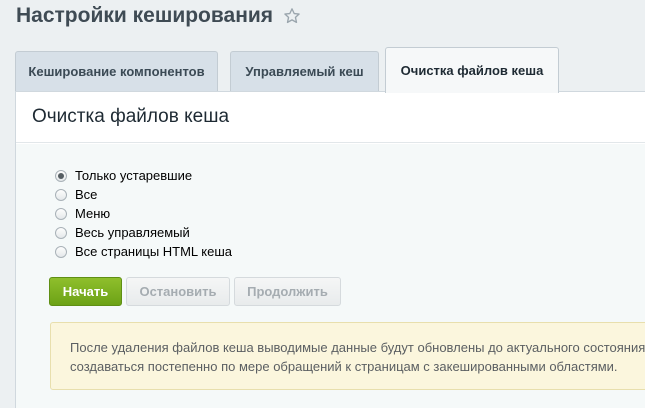 The width and height of the screenshot is (645, 408). Describe the element at coordinates (178, 291) in the screenshot. I see `stop-button: Остановить` at that location.